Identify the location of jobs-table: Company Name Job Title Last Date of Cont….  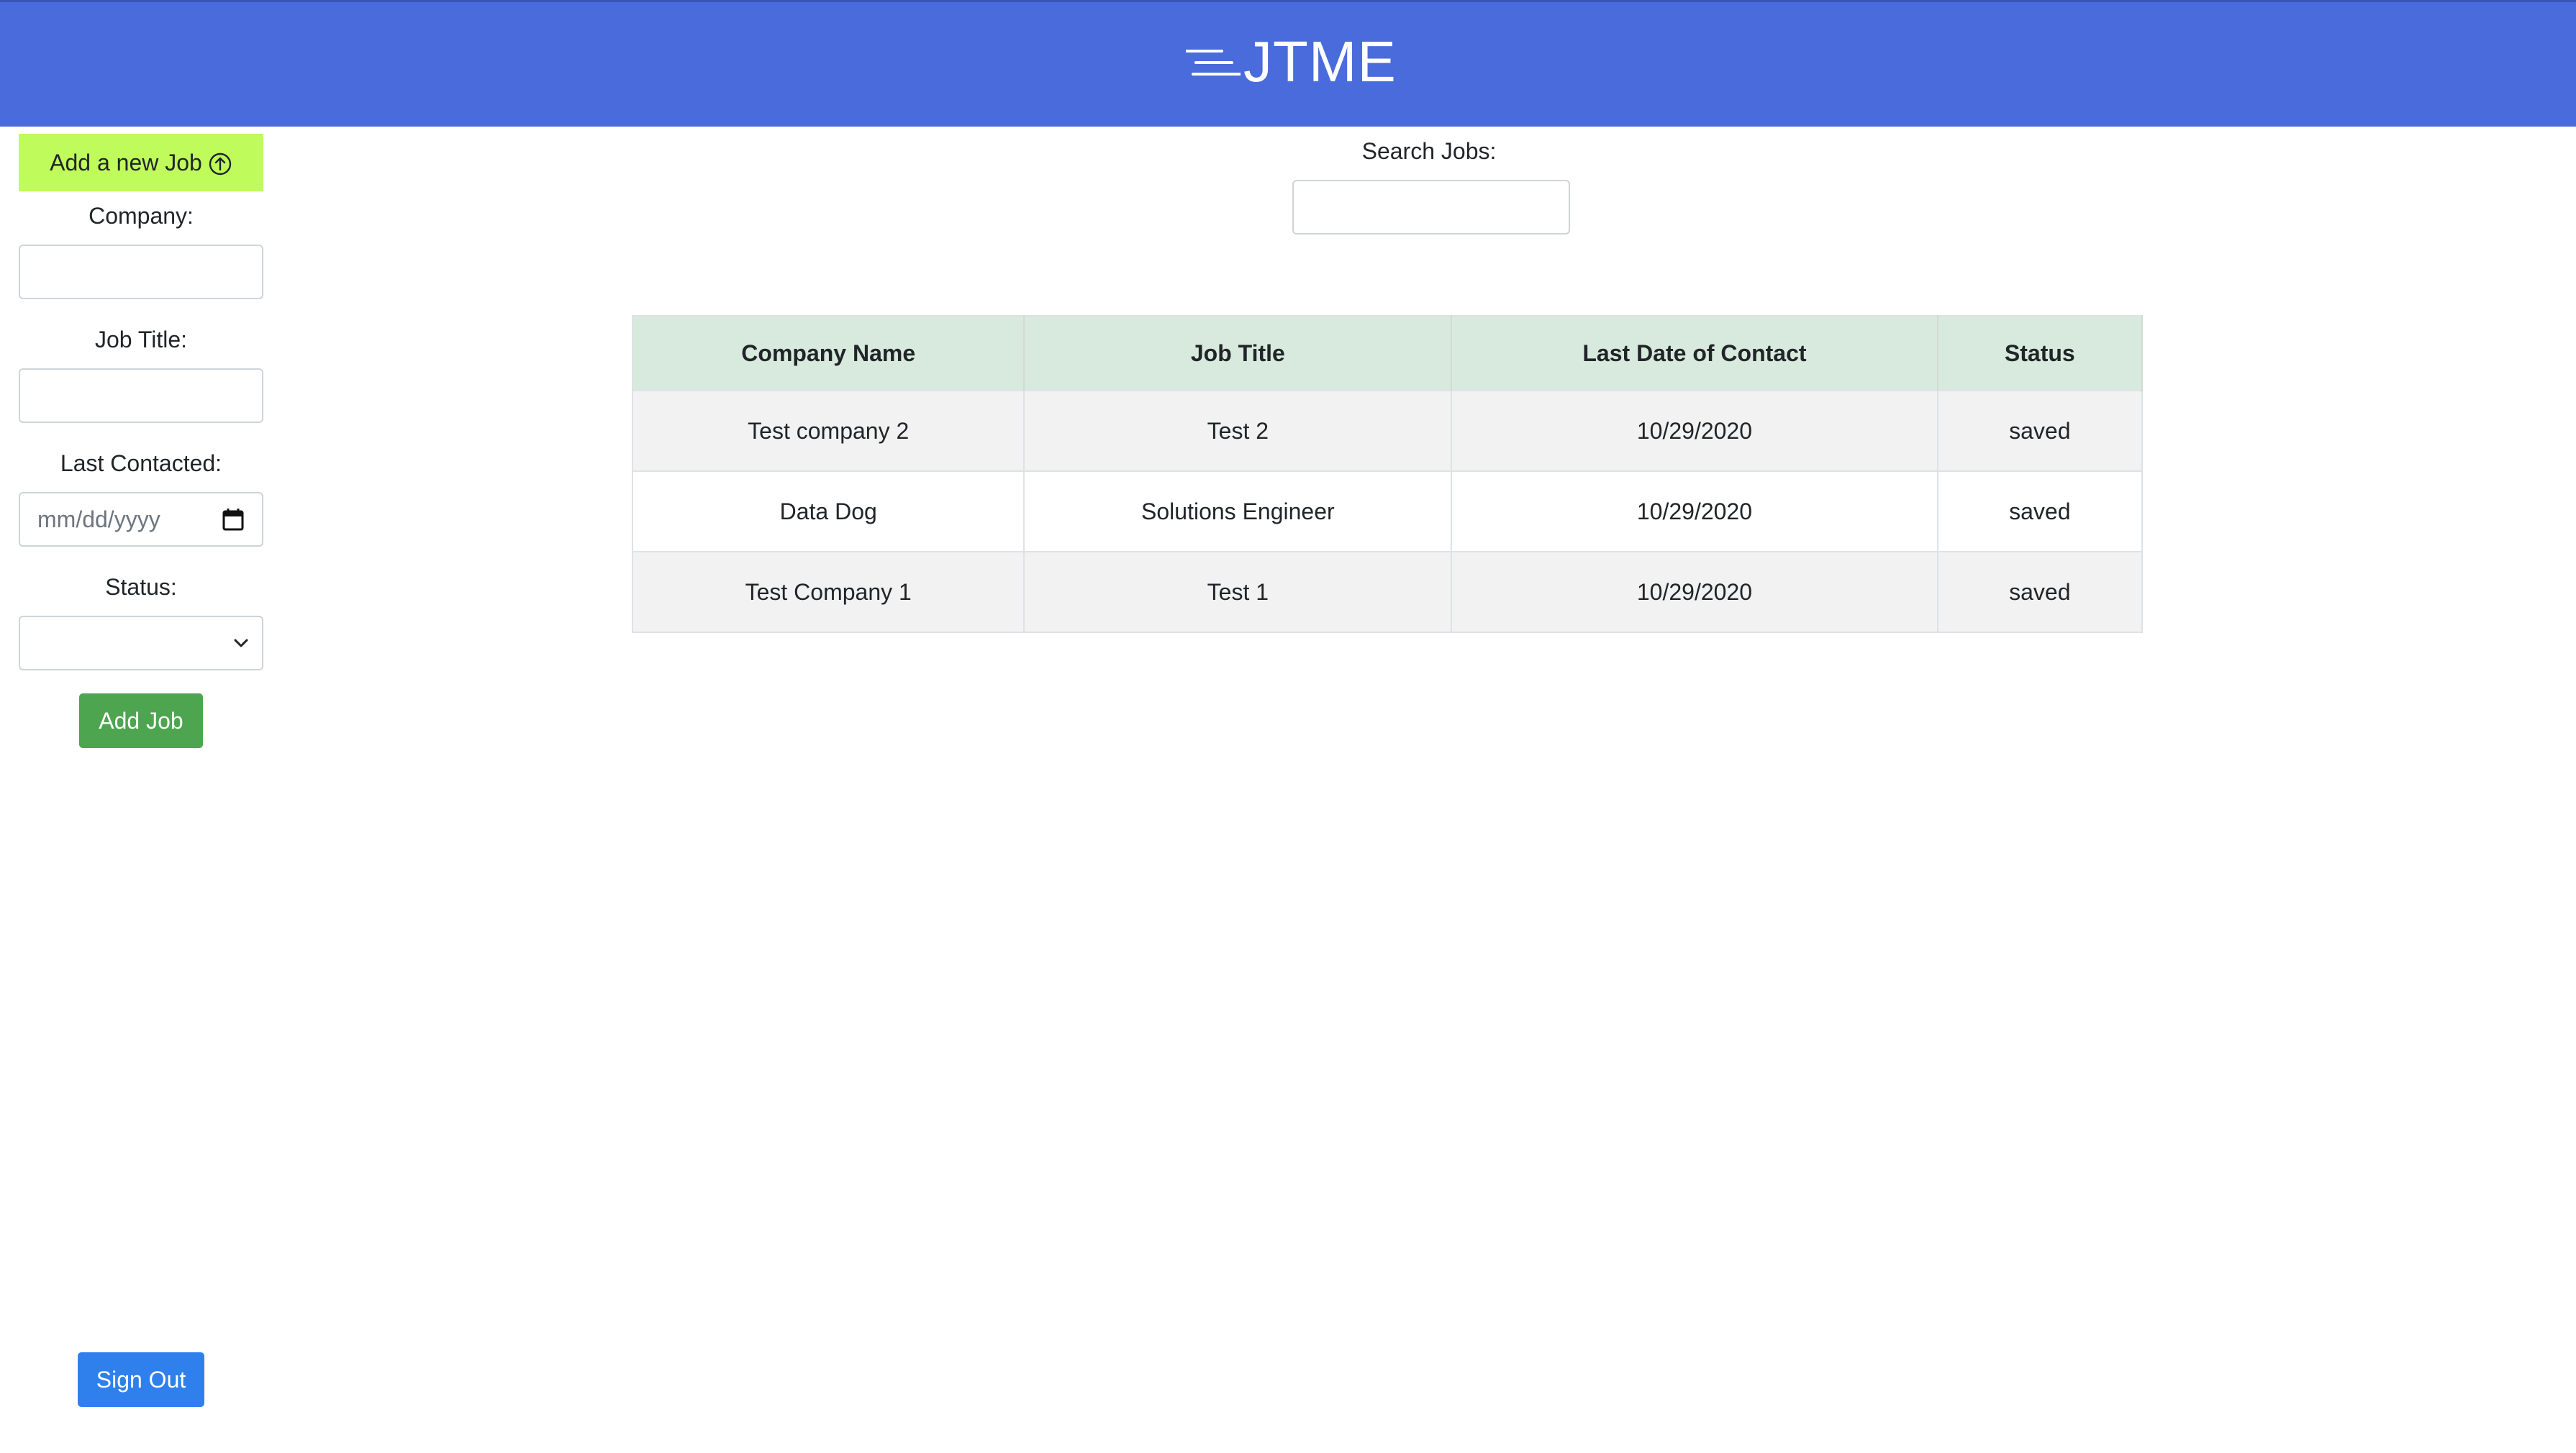
(1388, 474).